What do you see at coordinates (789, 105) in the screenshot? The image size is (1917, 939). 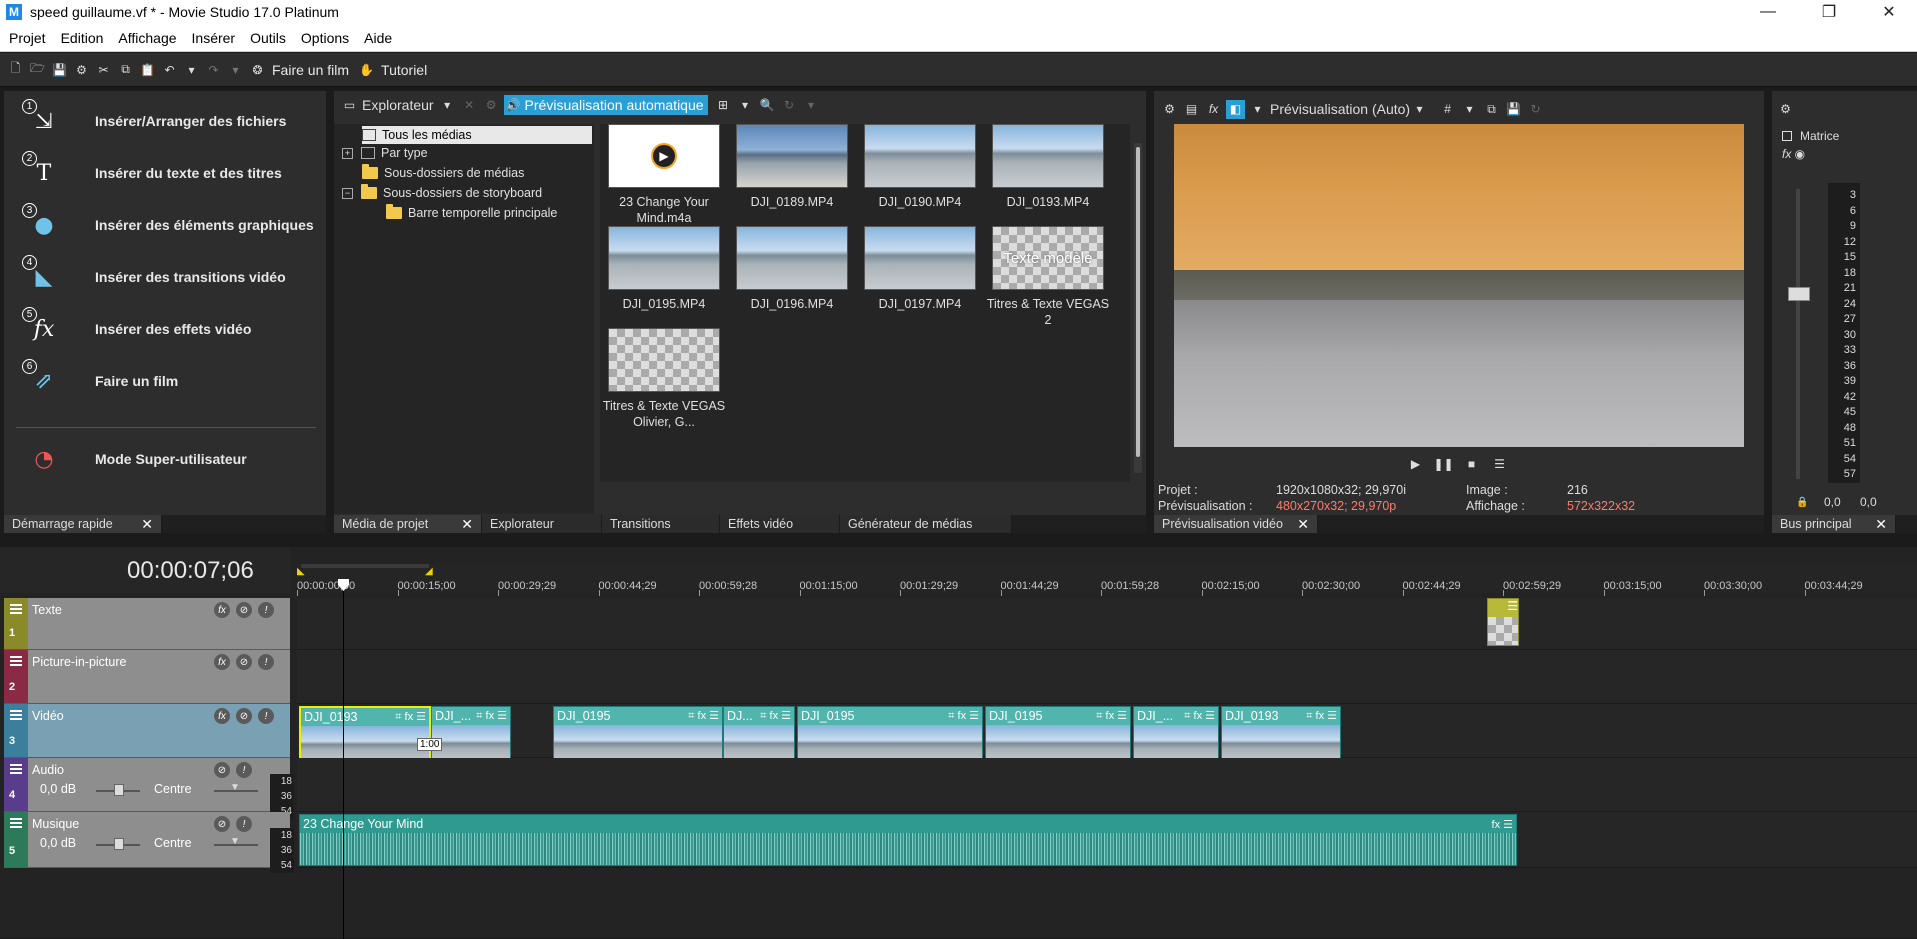 I see `refresh-icon: ↻` at bounding box center [789, 105].